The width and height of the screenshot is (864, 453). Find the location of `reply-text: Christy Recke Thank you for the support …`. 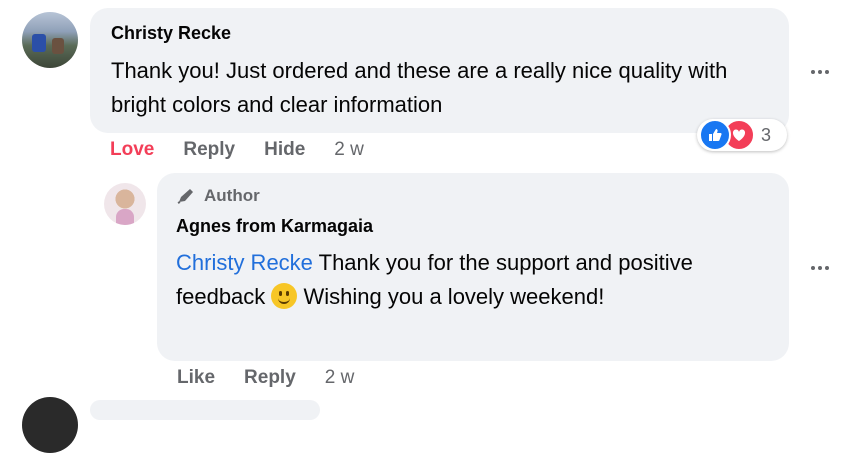

reply-text: Christy Recke Thank you for the support … is located at coordinates (466, 280).